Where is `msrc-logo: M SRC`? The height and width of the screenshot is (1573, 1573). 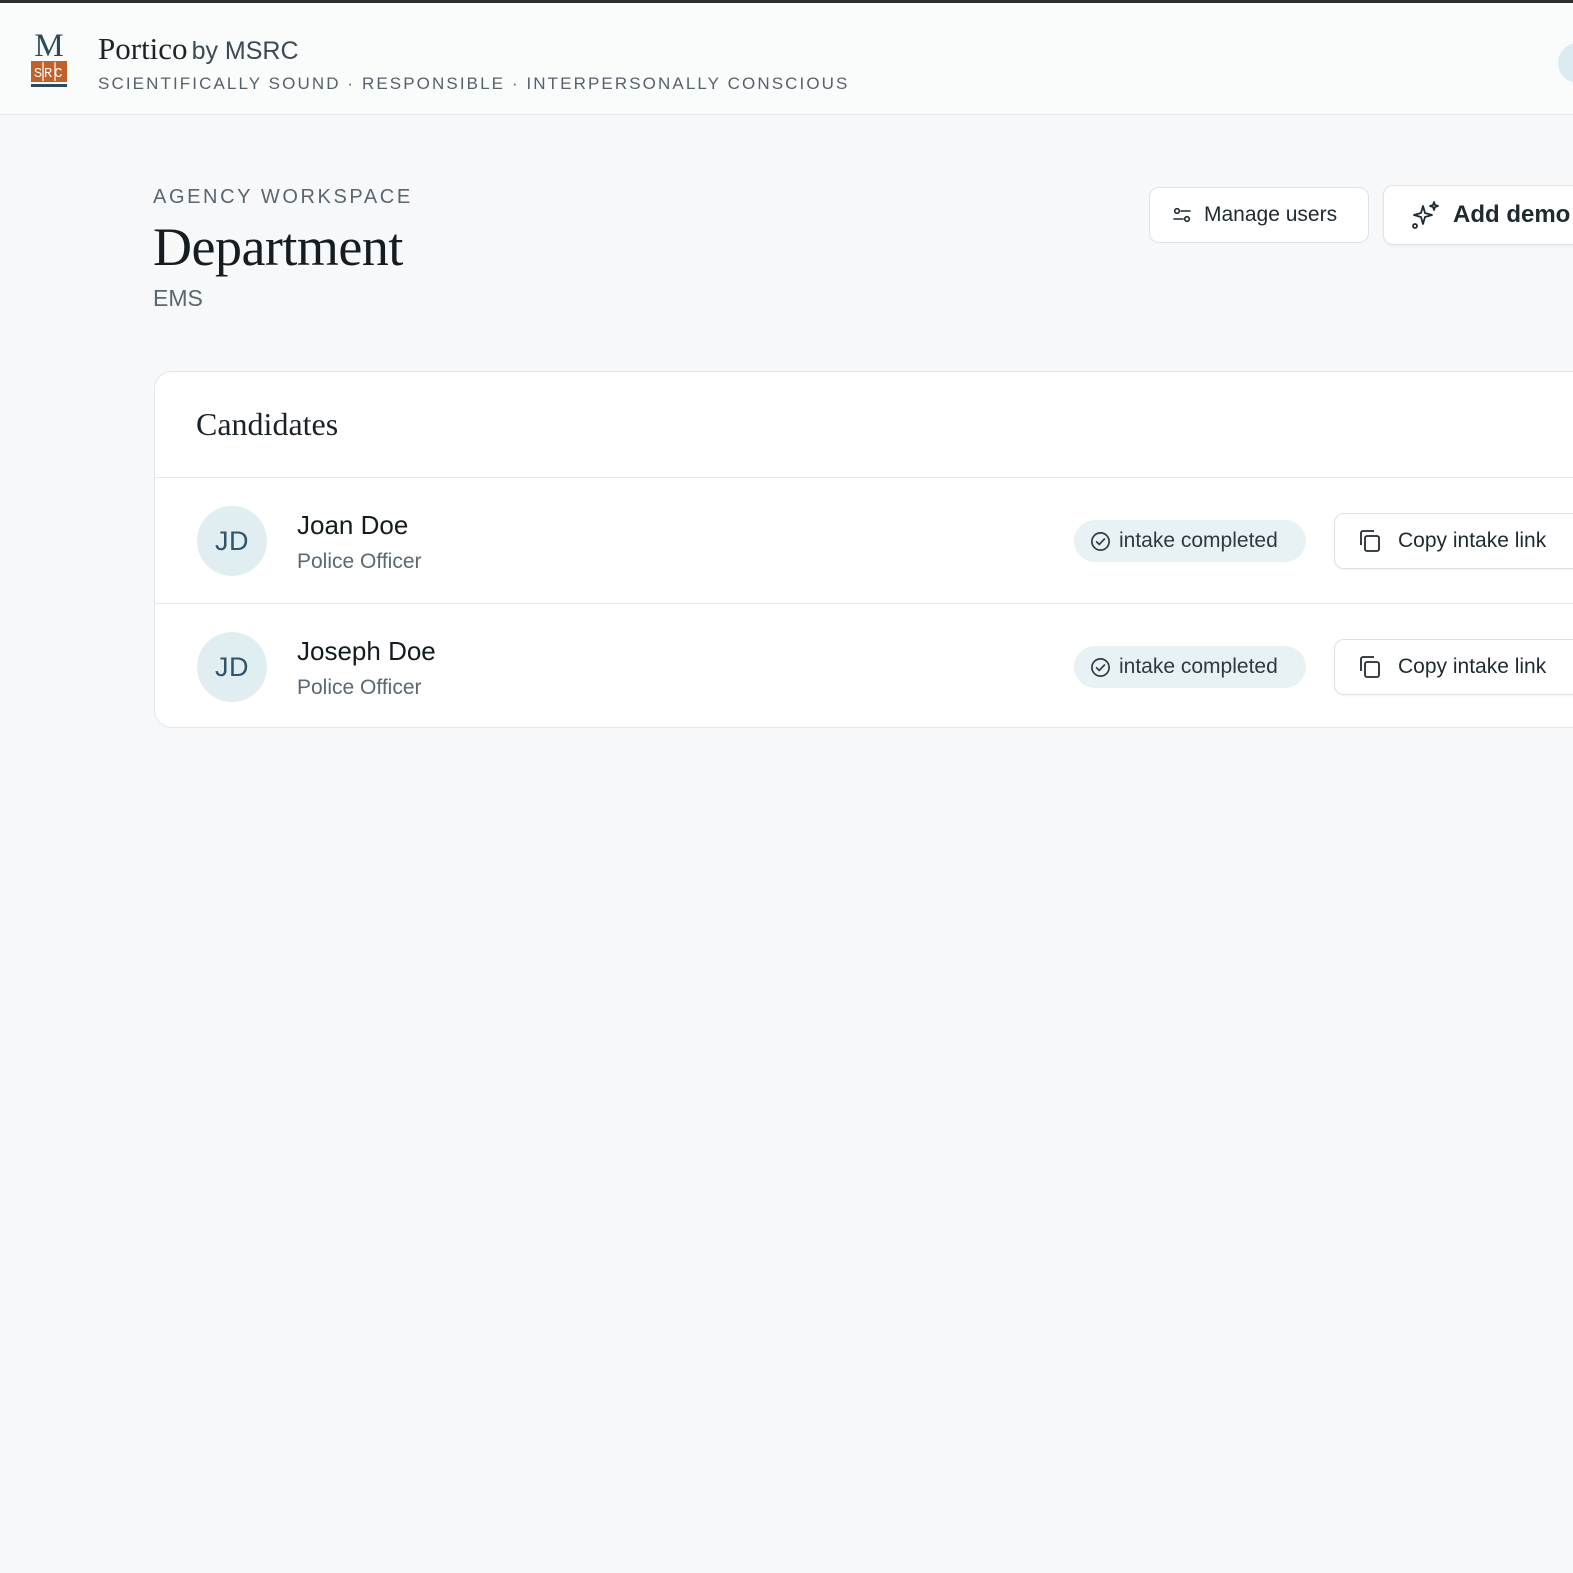 msrc-logo: M SRC is located at coordinates (49, 59).